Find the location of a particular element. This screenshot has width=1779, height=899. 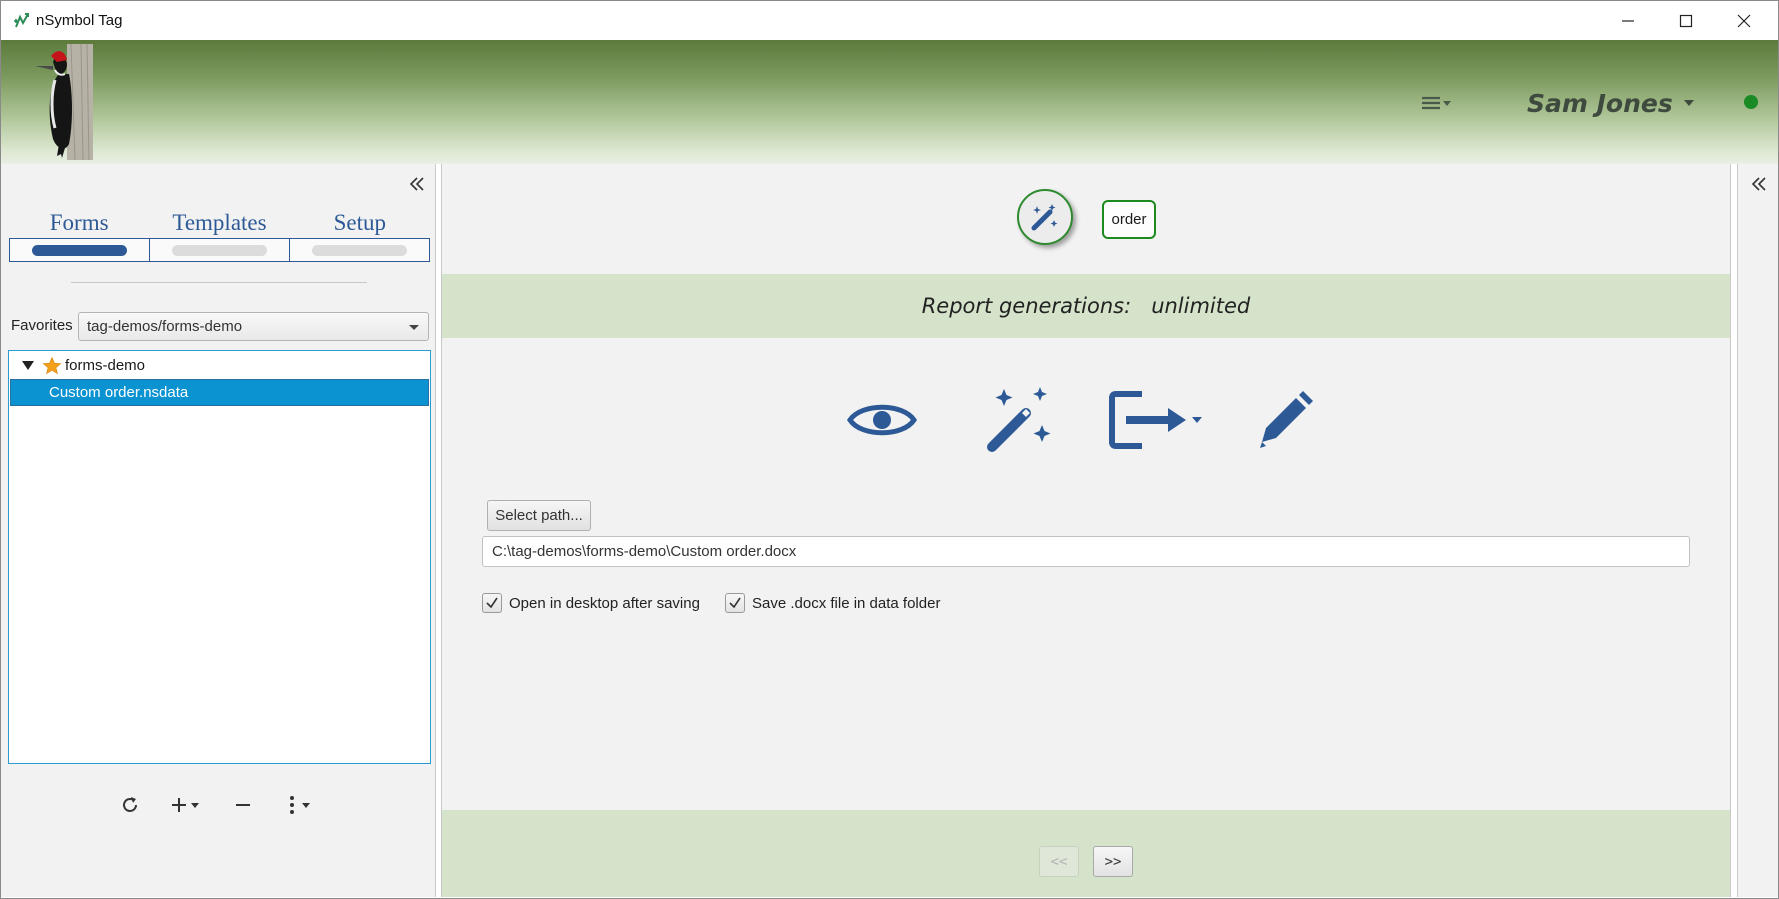

remove-button is located at coordinates (243, 805).